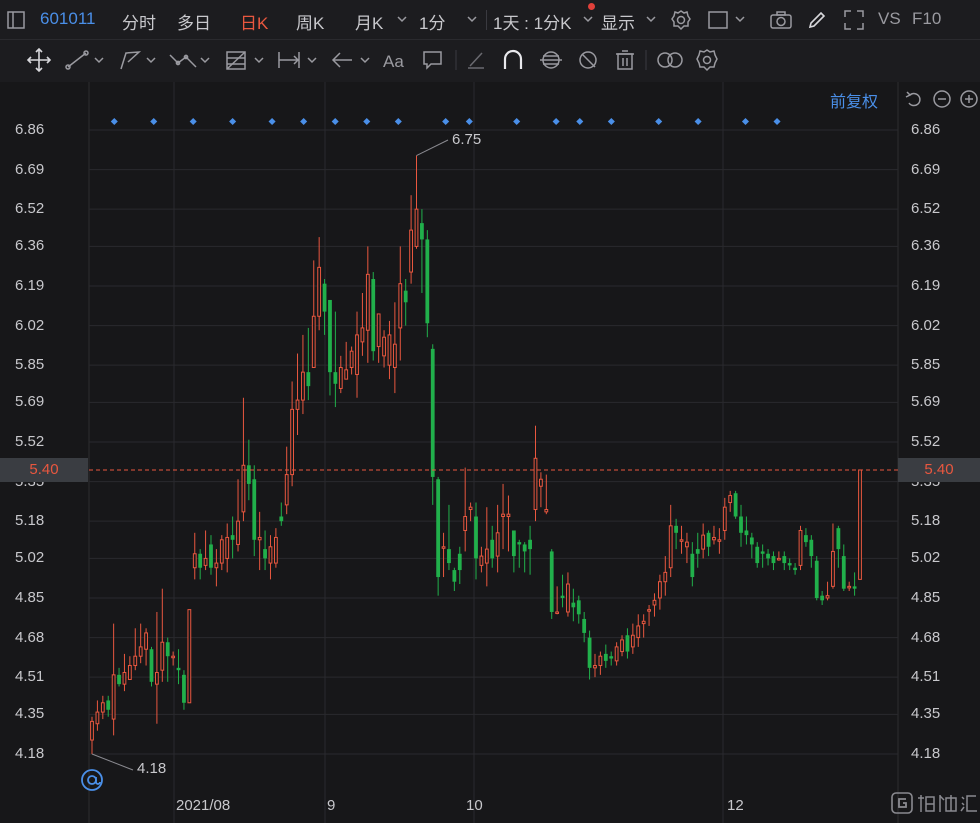  What do you see at coordinates (254, 21) in the screenshot?
I see `tab-daily-k: 日K` at bounding box center [254, 21].